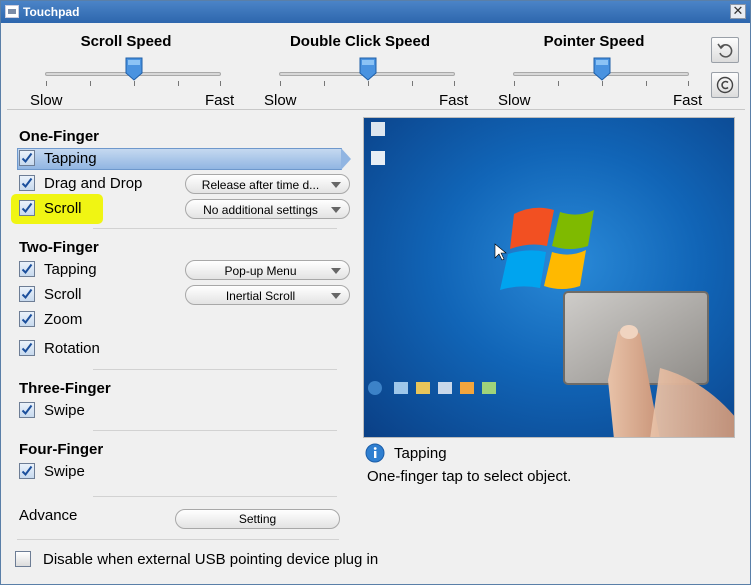 The height and width of the screenshot is (585, 751). What do you see at coordinates (27, 471) in the screenshot?
I see `four-finger-swipe-checkbox` at bounding box center [27, 471].